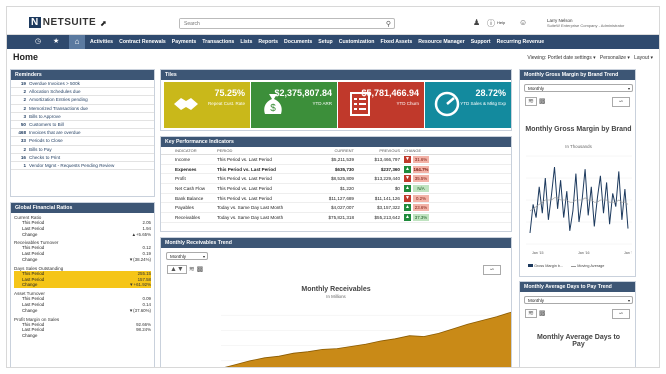 This screenshot has height=374, width=666. Describe the element at coordinates (184, 42) in the screenshot. I see `nav-item: Payments` at that location.